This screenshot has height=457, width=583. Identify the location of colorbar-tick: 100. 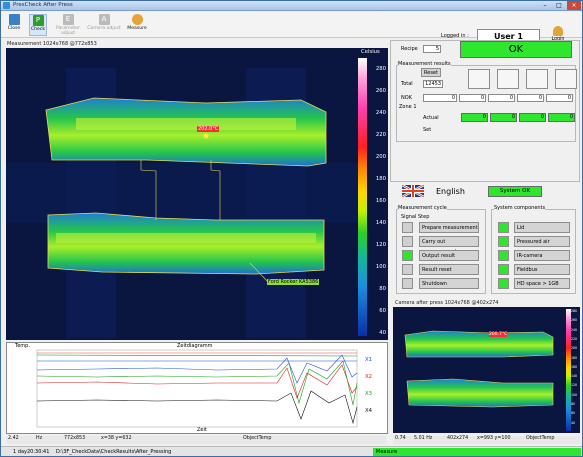
(380, 267).